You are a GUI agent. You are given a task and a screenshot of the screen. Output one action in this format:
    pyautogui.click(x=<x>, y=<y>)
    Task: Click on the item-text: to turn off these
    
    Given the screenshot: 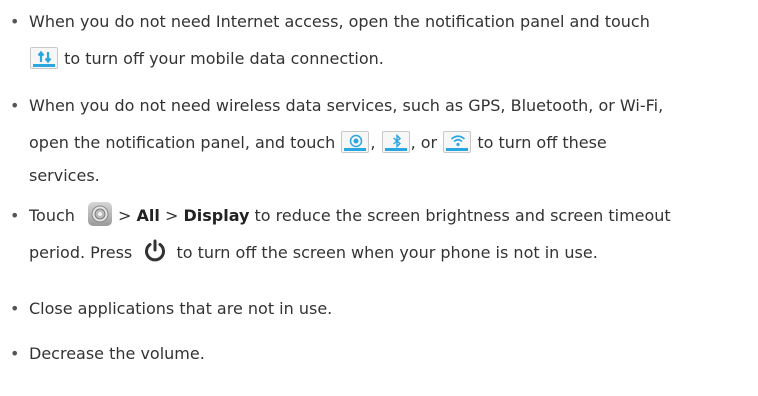 What is the action you would take?
    pyautogui.click(x=542, y=142)
    